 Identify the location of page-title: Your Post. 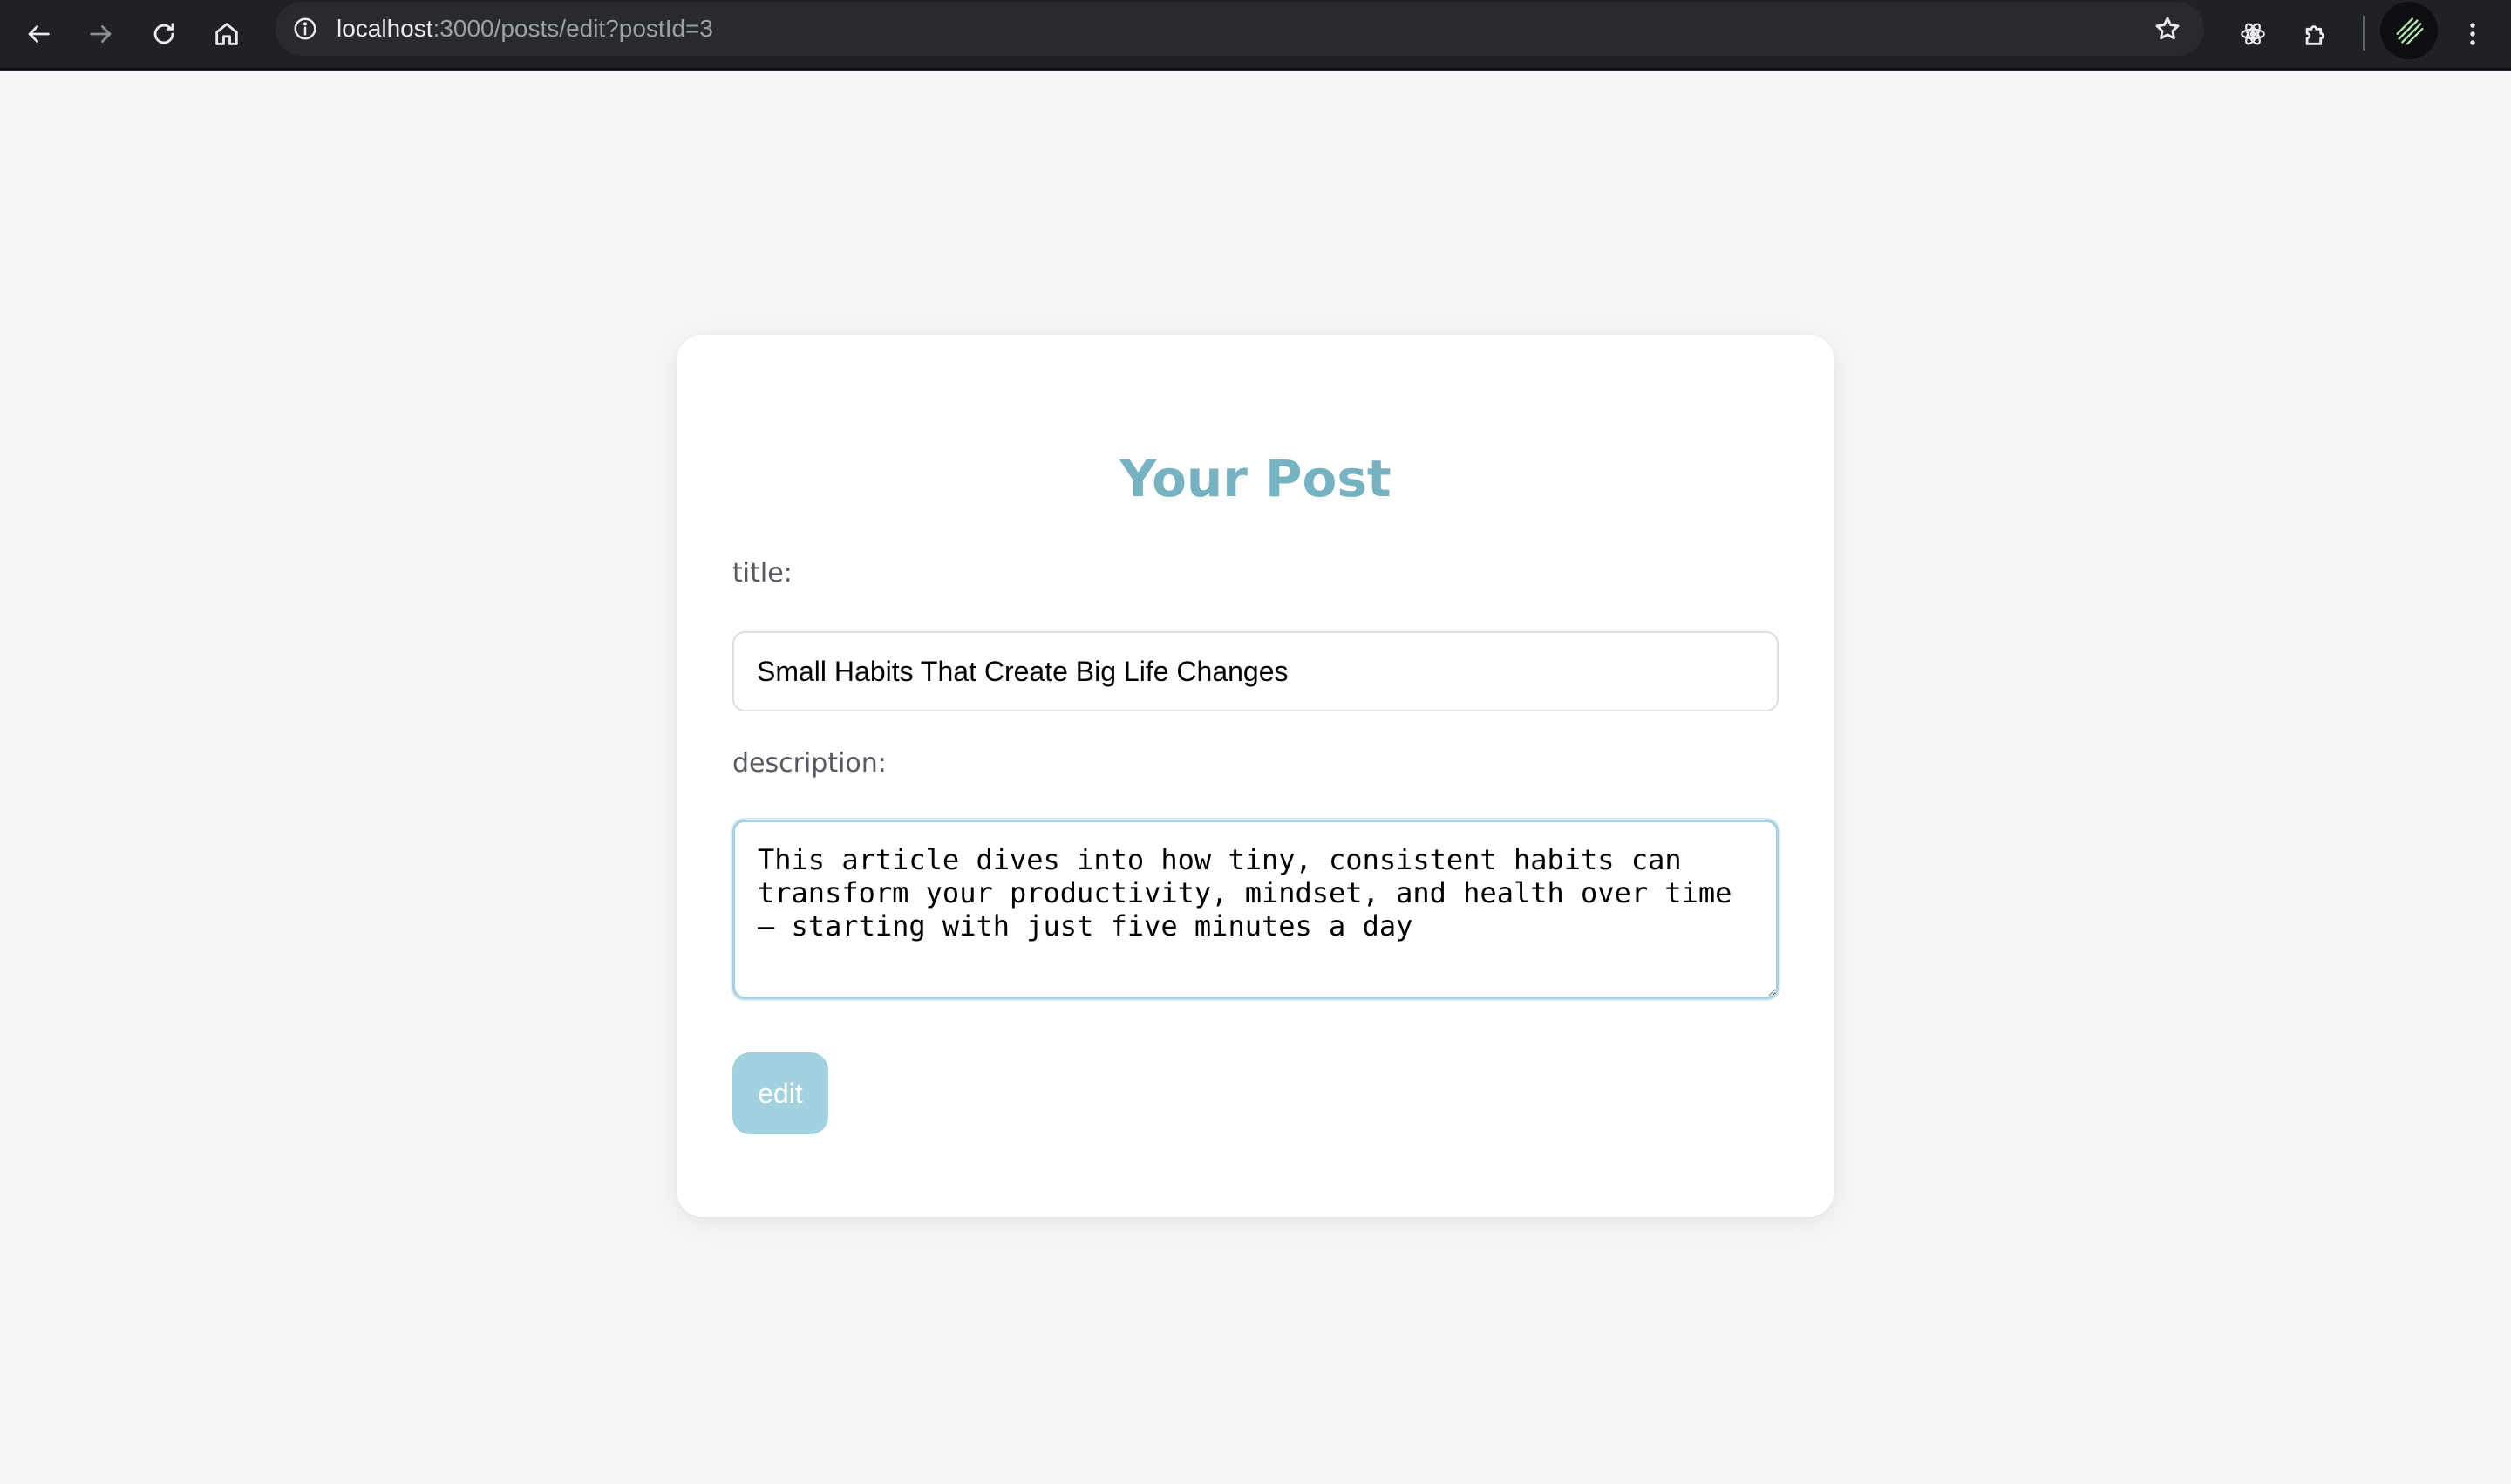
(1255, 478).